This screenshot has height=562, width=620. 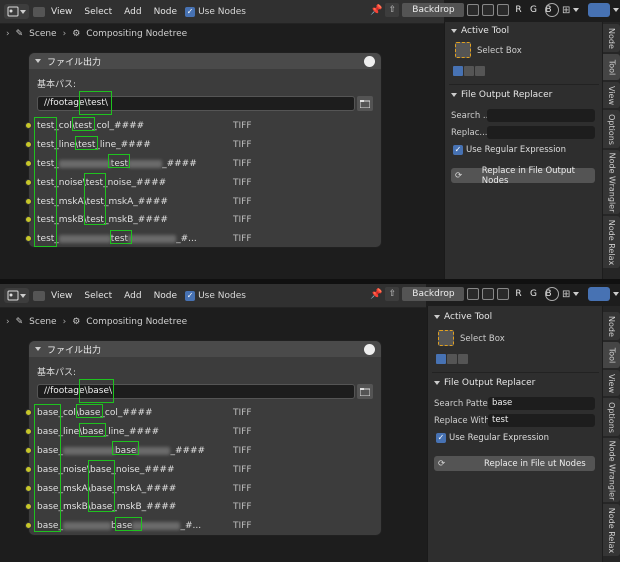 I want to click on replace-input, so click(x=541, y=132).